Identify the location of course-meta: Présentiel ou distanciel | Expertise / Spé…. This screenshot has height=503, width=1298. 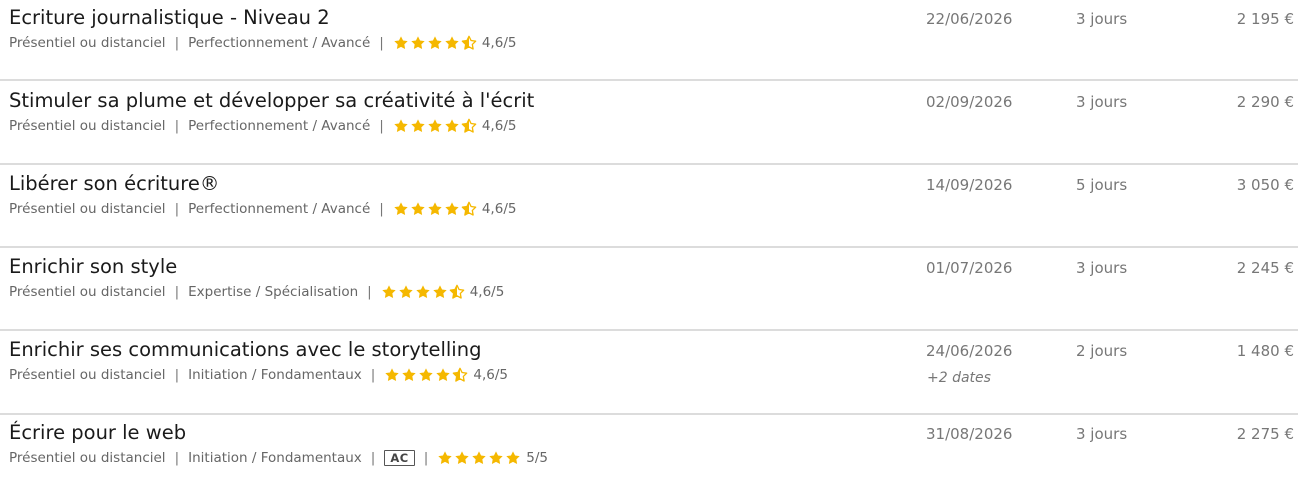
(256, 292).